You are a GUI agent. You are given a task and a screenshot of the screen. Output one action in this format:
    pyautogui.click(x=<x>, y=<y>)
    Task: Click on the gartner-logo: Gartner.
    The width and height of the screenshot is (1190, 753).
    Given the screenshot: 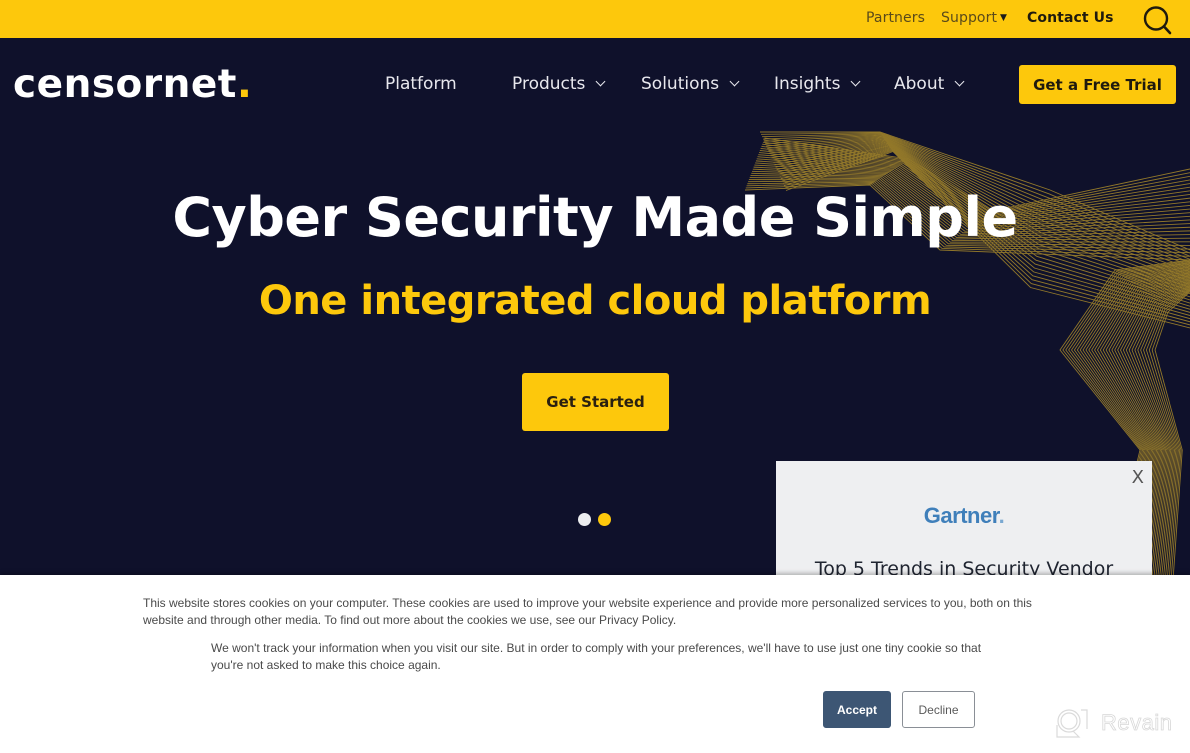 What is the action you would take?
    pyautogui.click(x=964, y=516)
    